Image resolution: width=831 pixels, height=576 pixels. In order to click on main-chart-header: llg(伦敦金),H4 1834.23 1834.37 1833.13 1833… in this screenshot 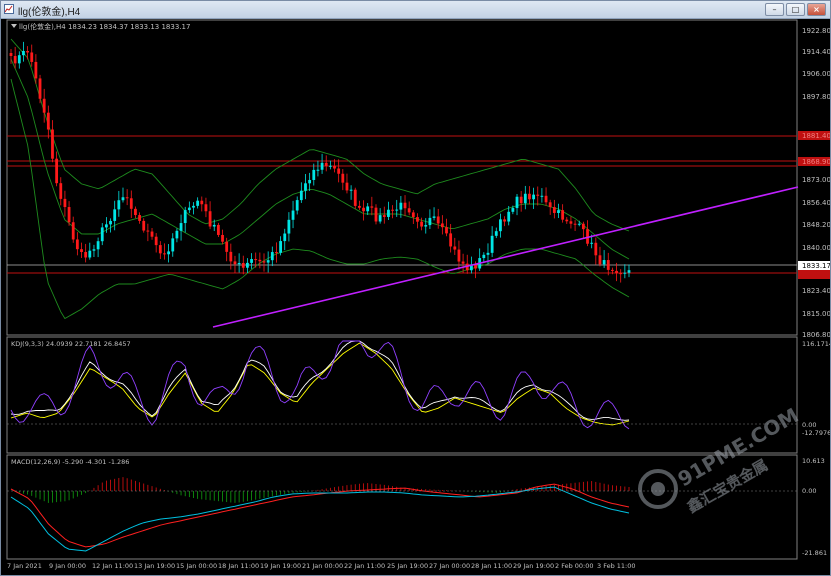, I will do `click(104, 26)`.